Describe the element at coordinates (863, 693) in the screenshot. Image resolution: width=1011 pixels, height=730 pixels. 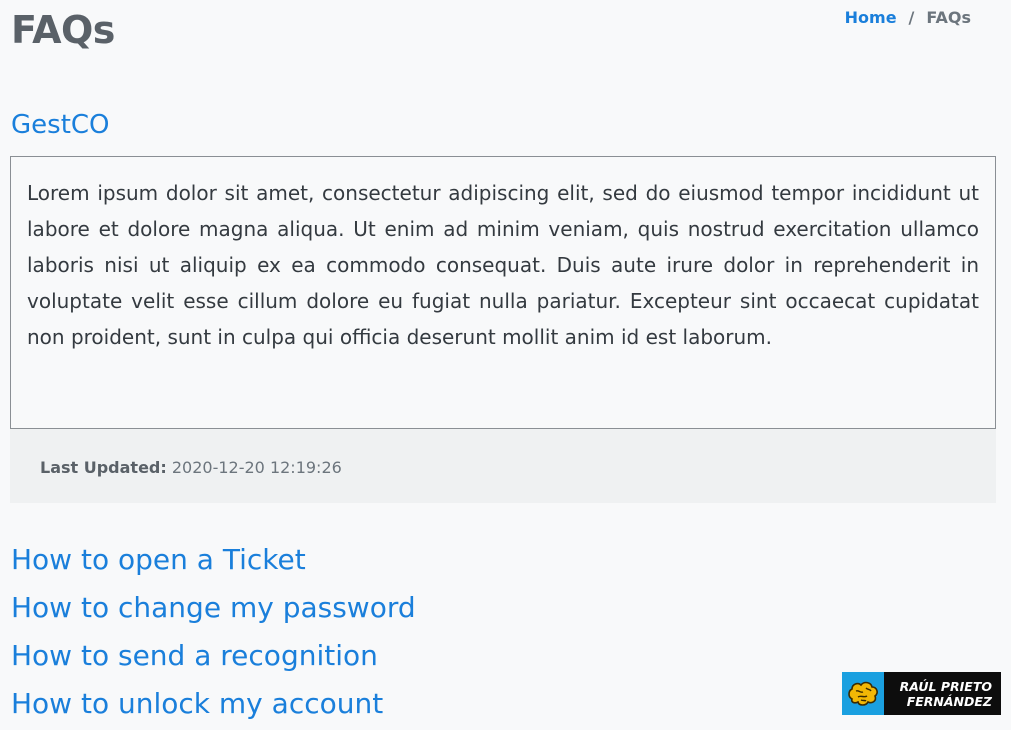
I see `brain-logo-icon` at that location.